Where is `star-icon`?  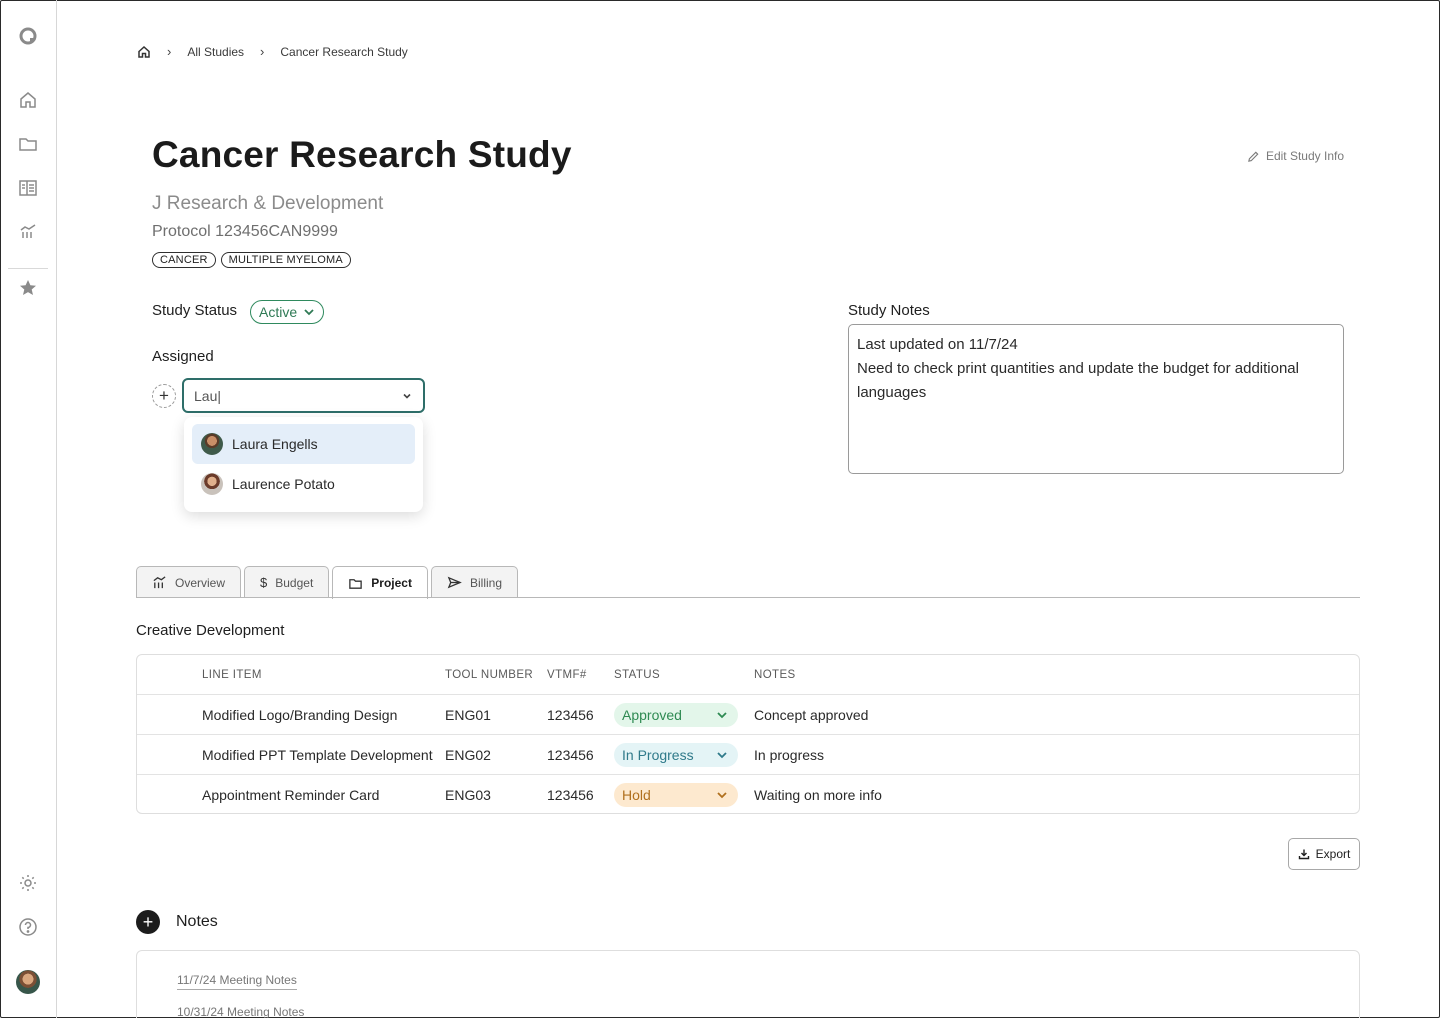
star-icon is located at coordinates (28, 288).